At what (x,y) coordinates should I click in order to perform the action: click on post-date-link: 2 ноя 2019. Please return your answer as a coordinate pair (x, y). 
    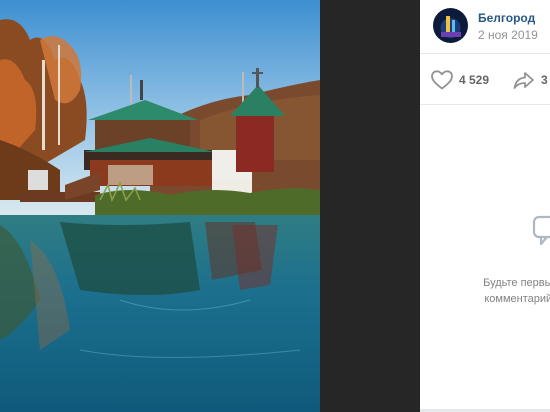
    Looking at the image, I should click on (508, 35).